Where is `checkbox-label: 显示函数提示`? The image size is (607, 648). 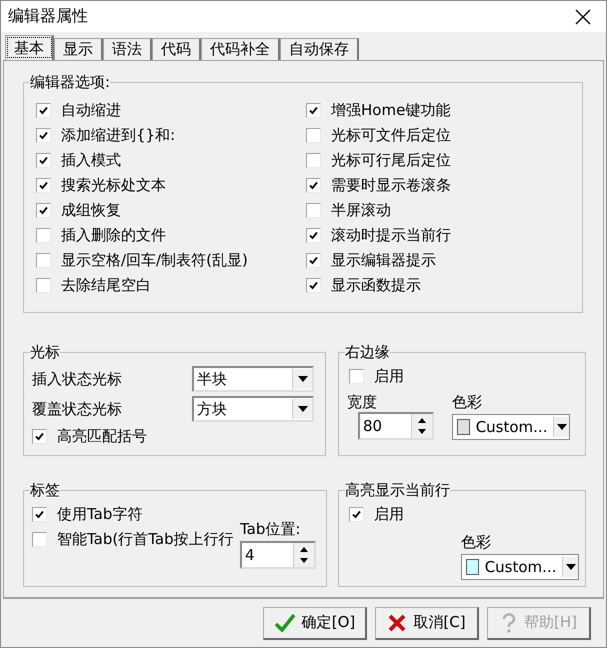 checkbox-label: 显示函数提示 is located at coordinates (376, 285).